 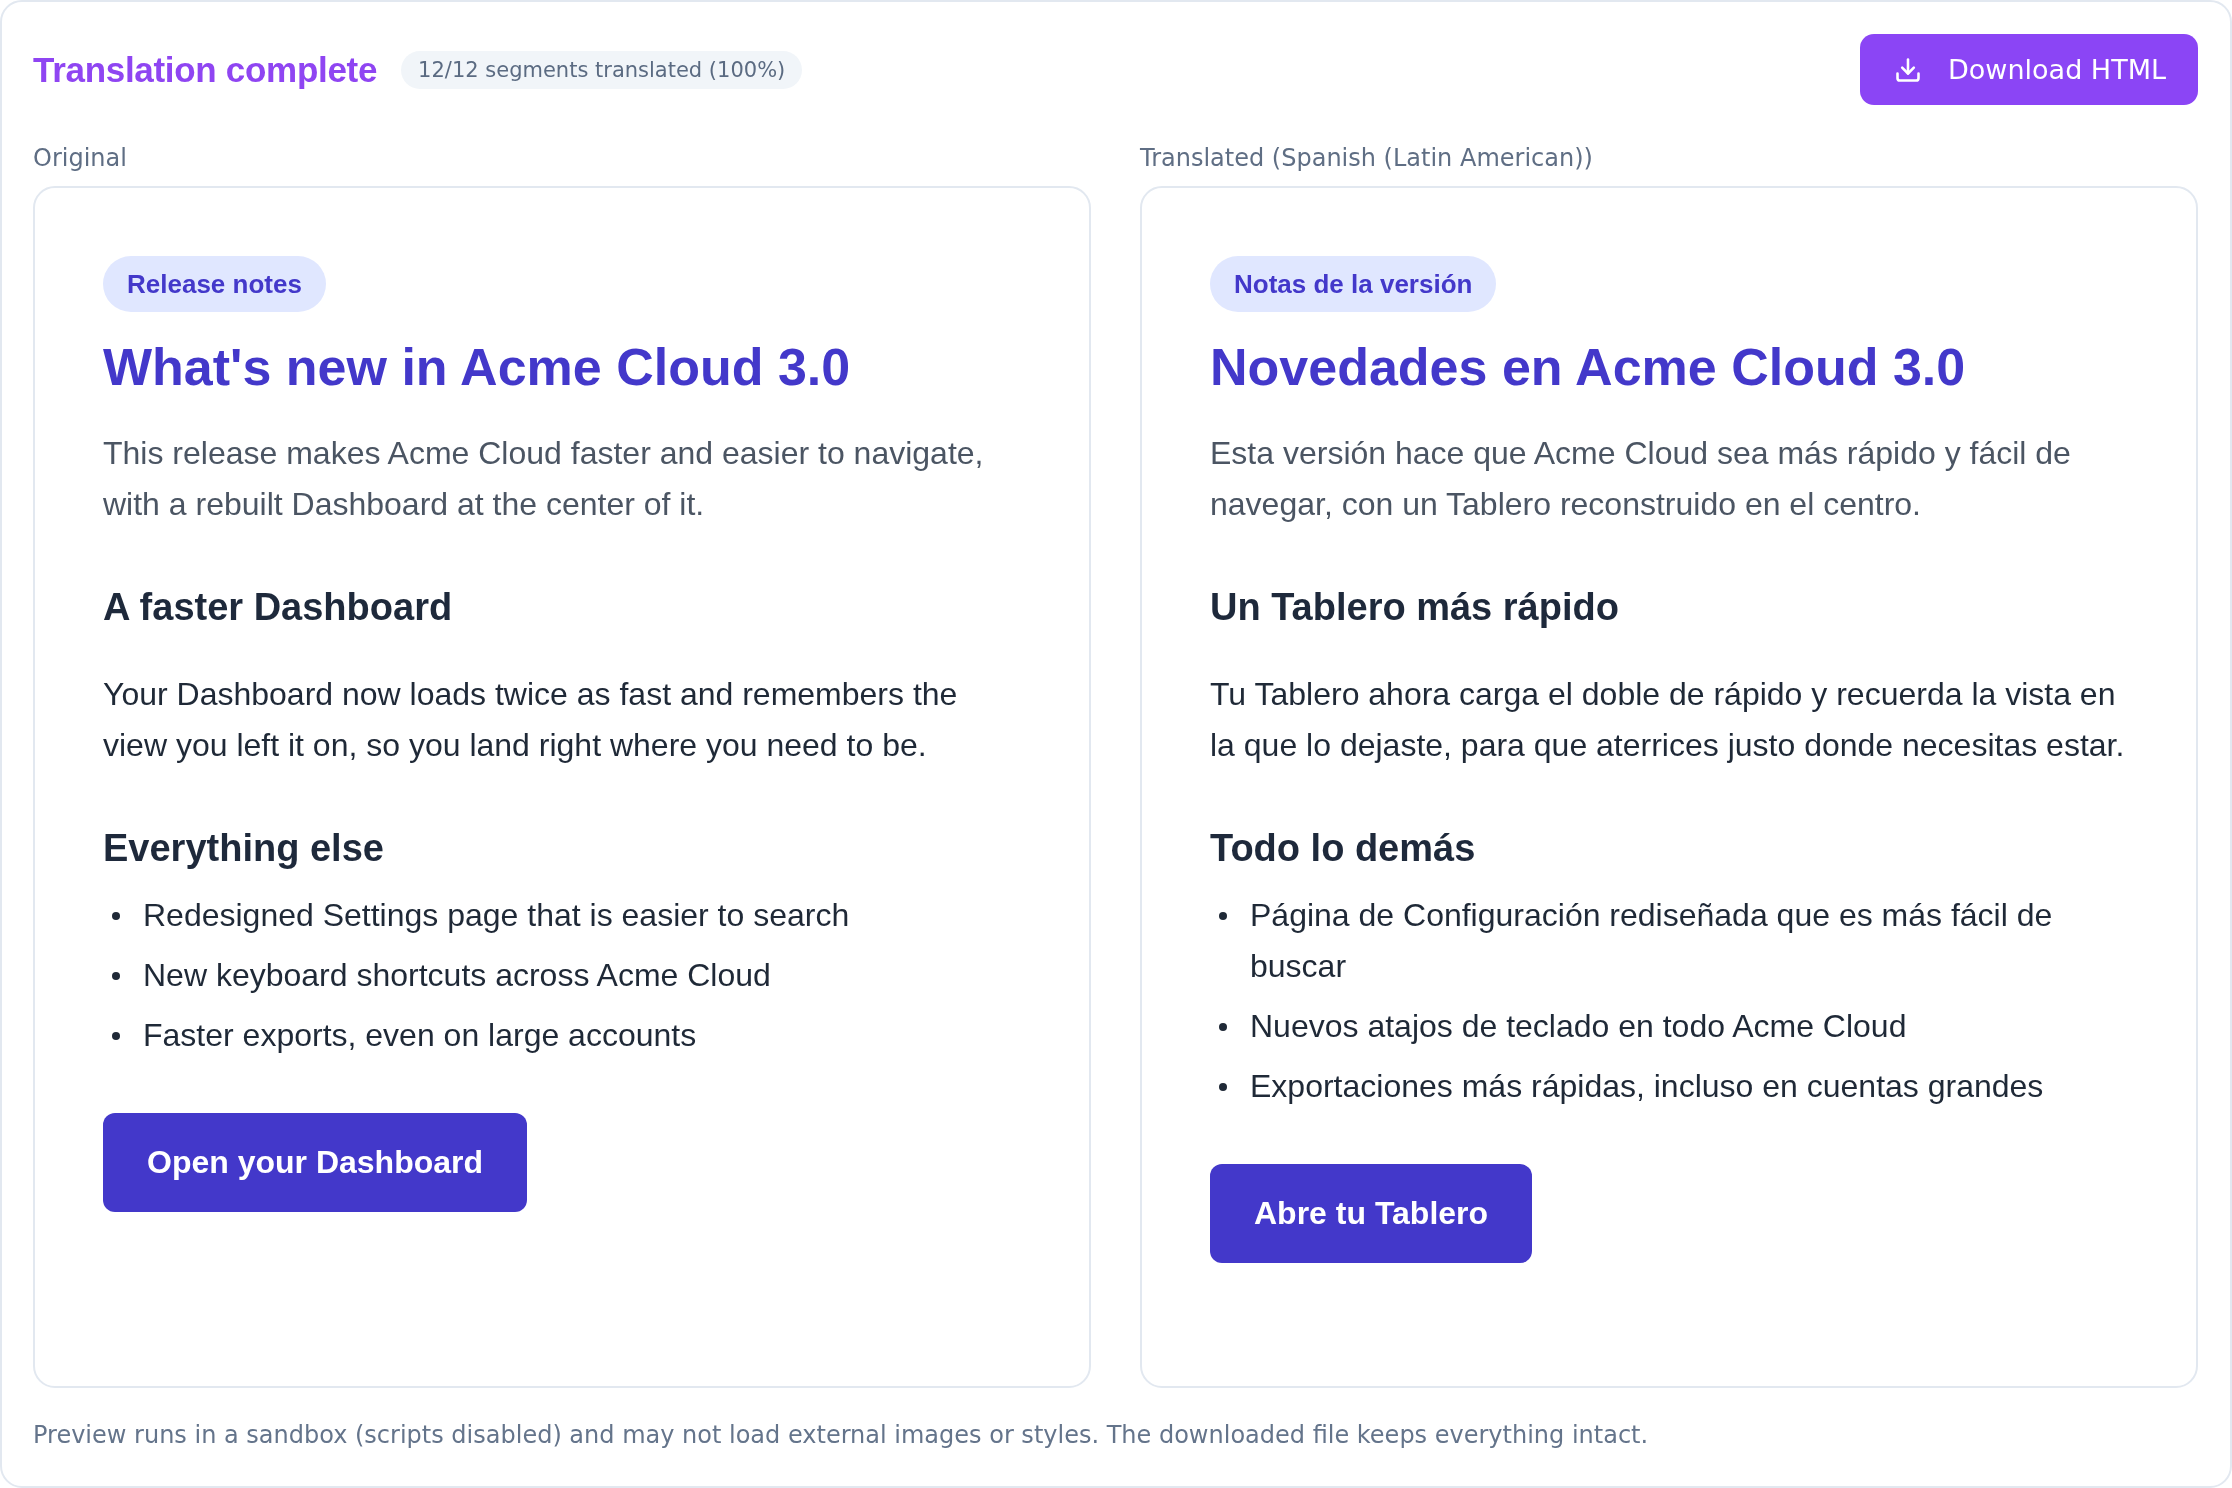 I want to click on intro-paragraph: This release makes Acme Cloud faster and easier to navigate, with a rebuilt Dashboard at the center of it., so click(x=544, y=479).